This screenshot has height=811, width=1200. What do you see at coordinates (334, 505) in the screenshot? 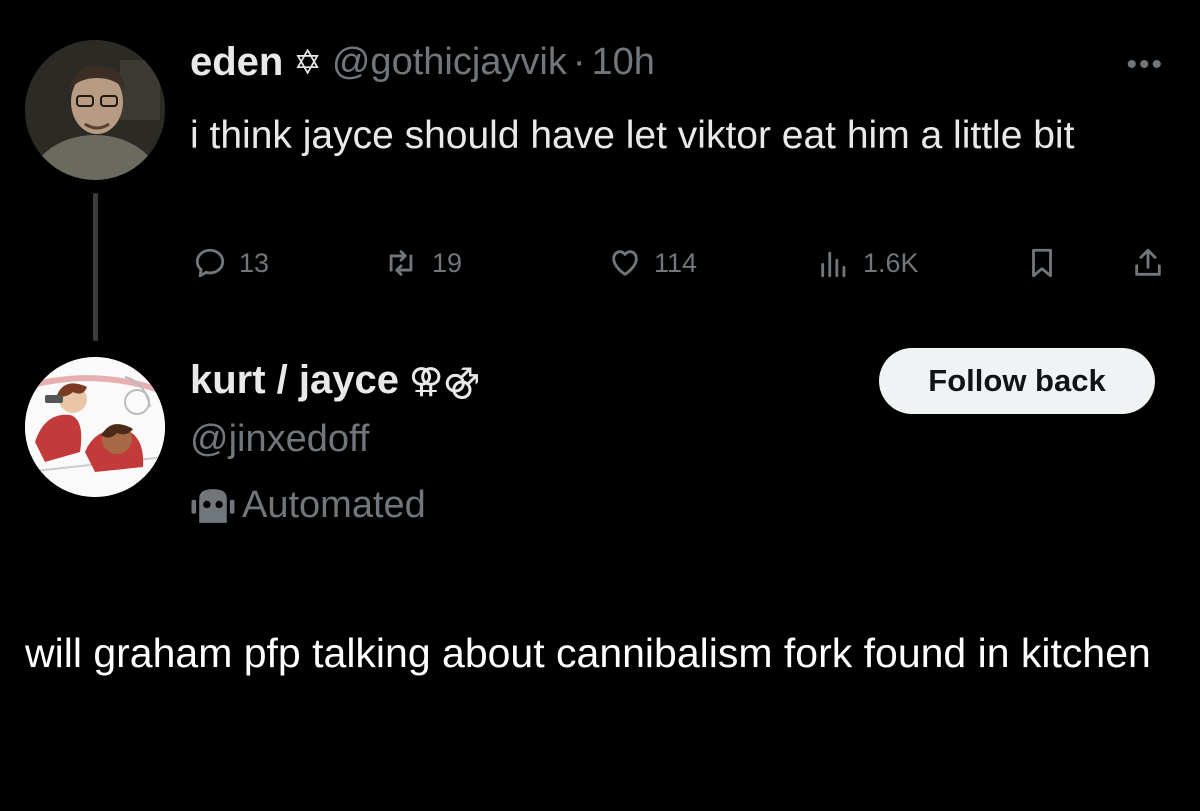
I see `automated-text: Automated` at bounding box center [334, 505].